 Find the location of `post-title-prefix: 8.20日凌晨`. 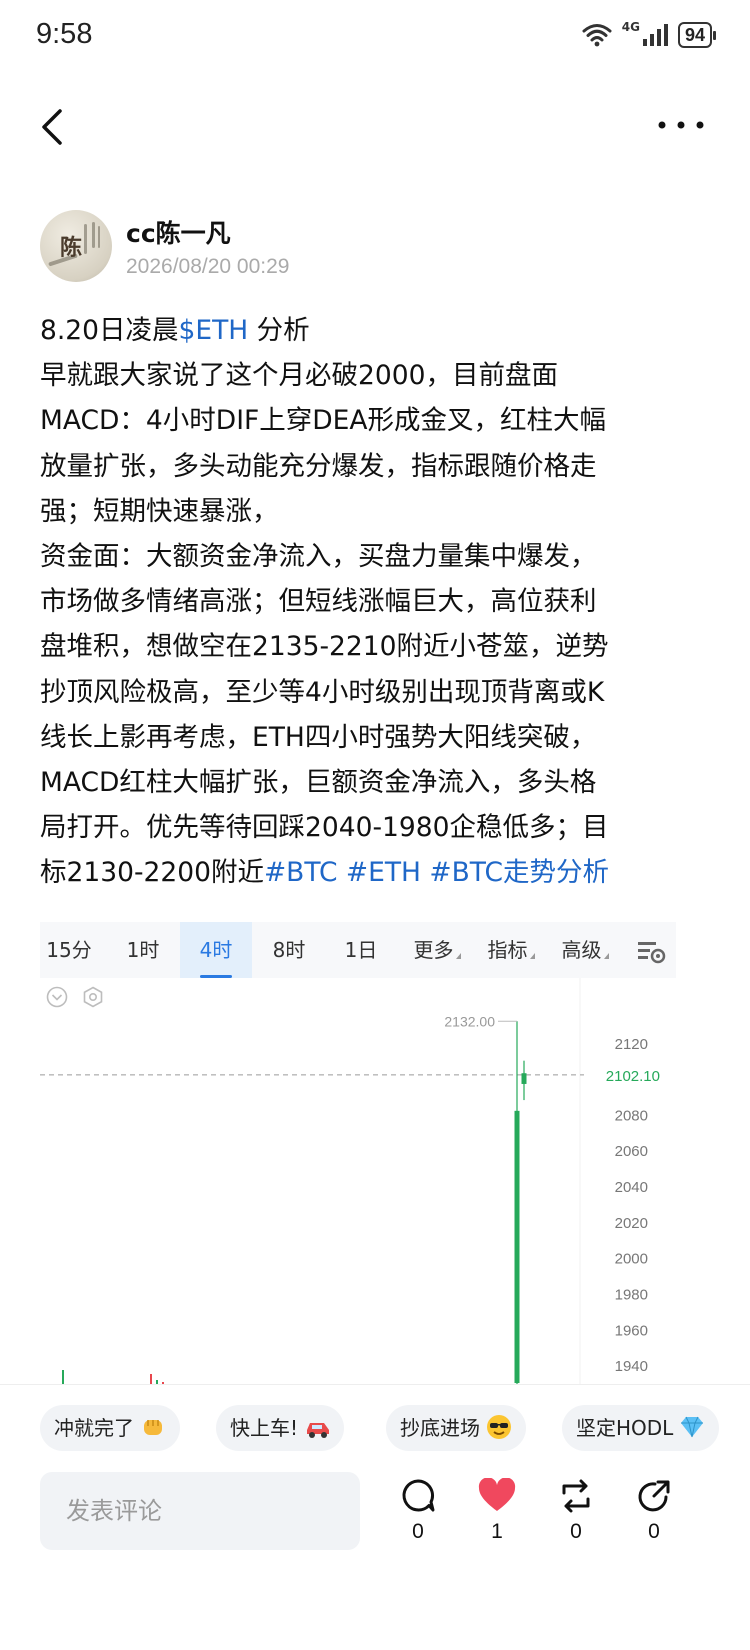

post-title-prefix: 8.20日凌晨 is located at coordinates (109, 330).